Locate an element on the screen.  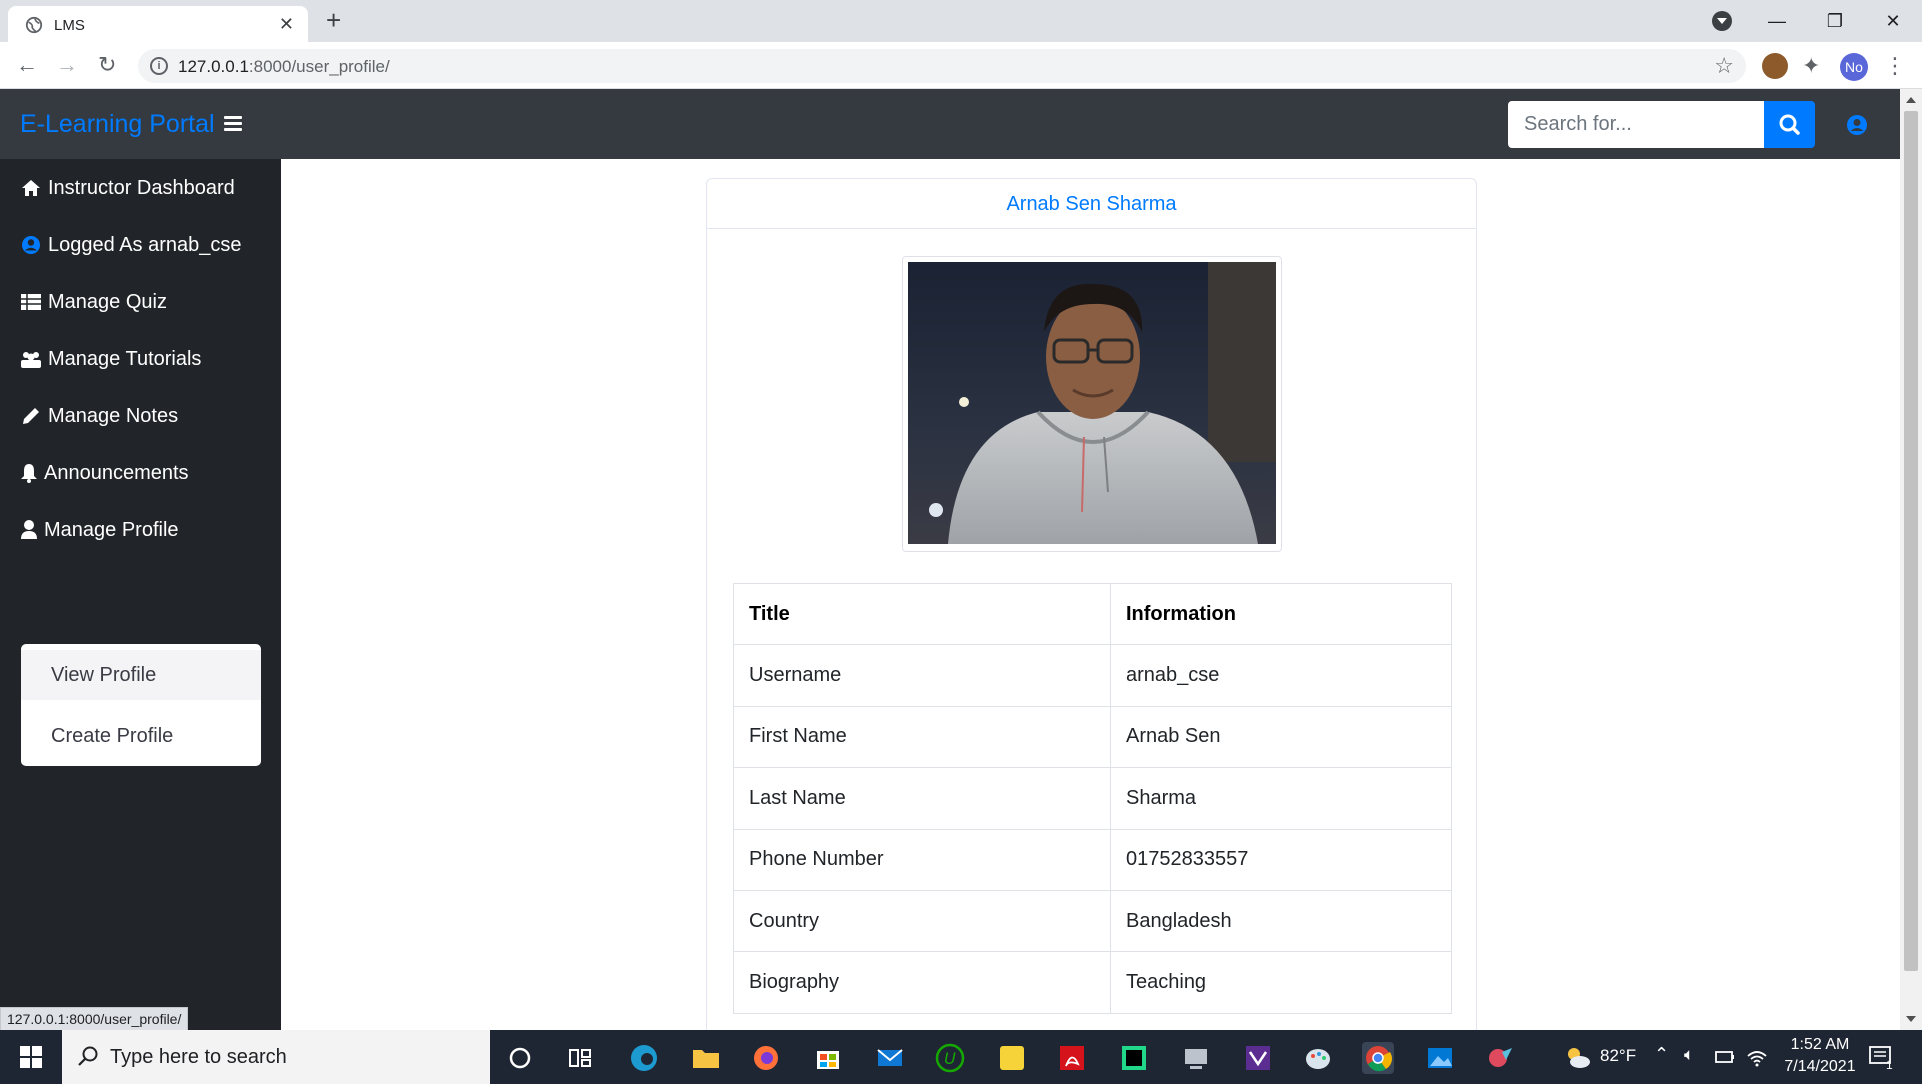
sidebar-item-label: Instructor Dashboard is located at coordinates (141, 187).